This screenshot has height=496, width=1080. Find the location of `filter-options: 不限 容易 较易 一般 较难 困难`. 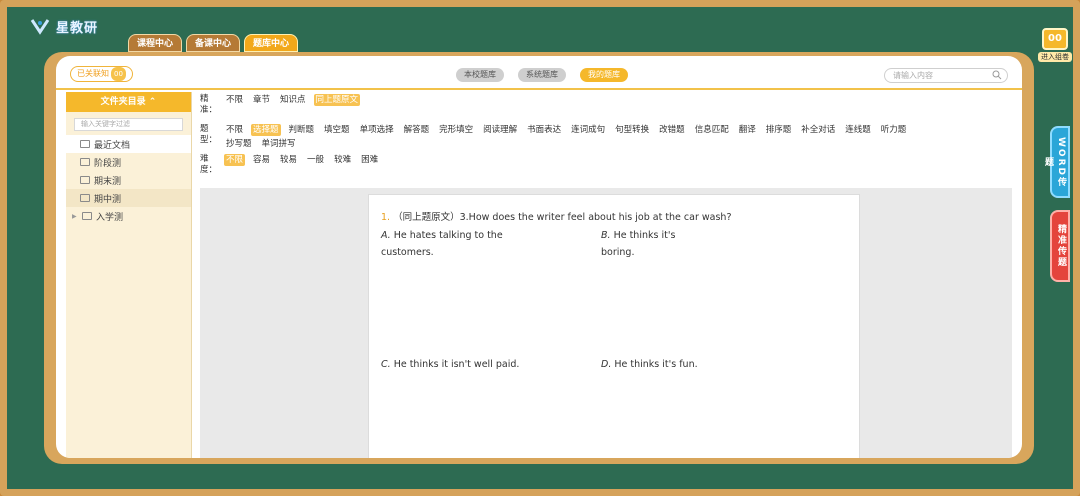

filter-options: 不限 容易 较易 一般 较难 困难 is located at coordinates (569, 160).